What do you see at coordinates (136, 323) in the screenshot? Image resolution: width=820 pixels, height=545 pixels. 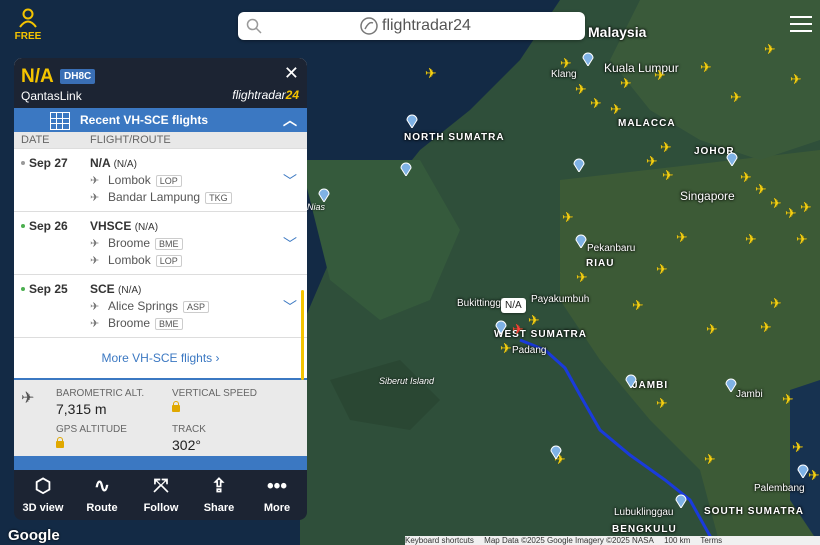 I see `destination: ✈ Broome BME` at bounding box center [136, 323].